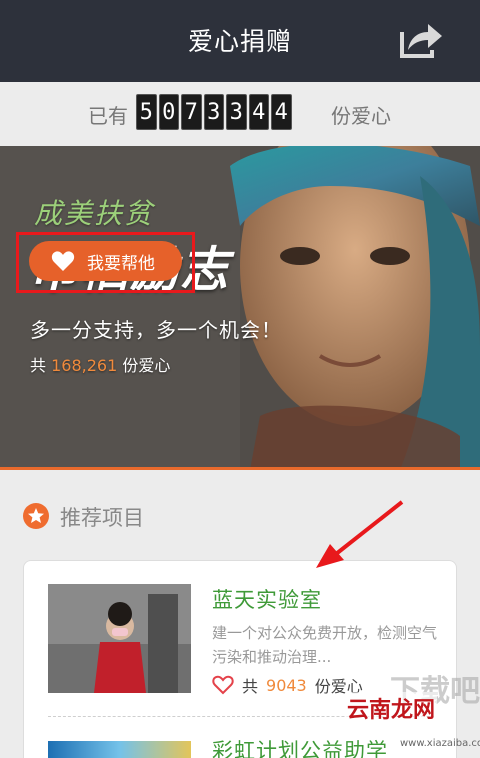 The height and width of the screenshot is (758, 480). I want to click on project-title: 彩虹计划公益助学, so click(300, 746).